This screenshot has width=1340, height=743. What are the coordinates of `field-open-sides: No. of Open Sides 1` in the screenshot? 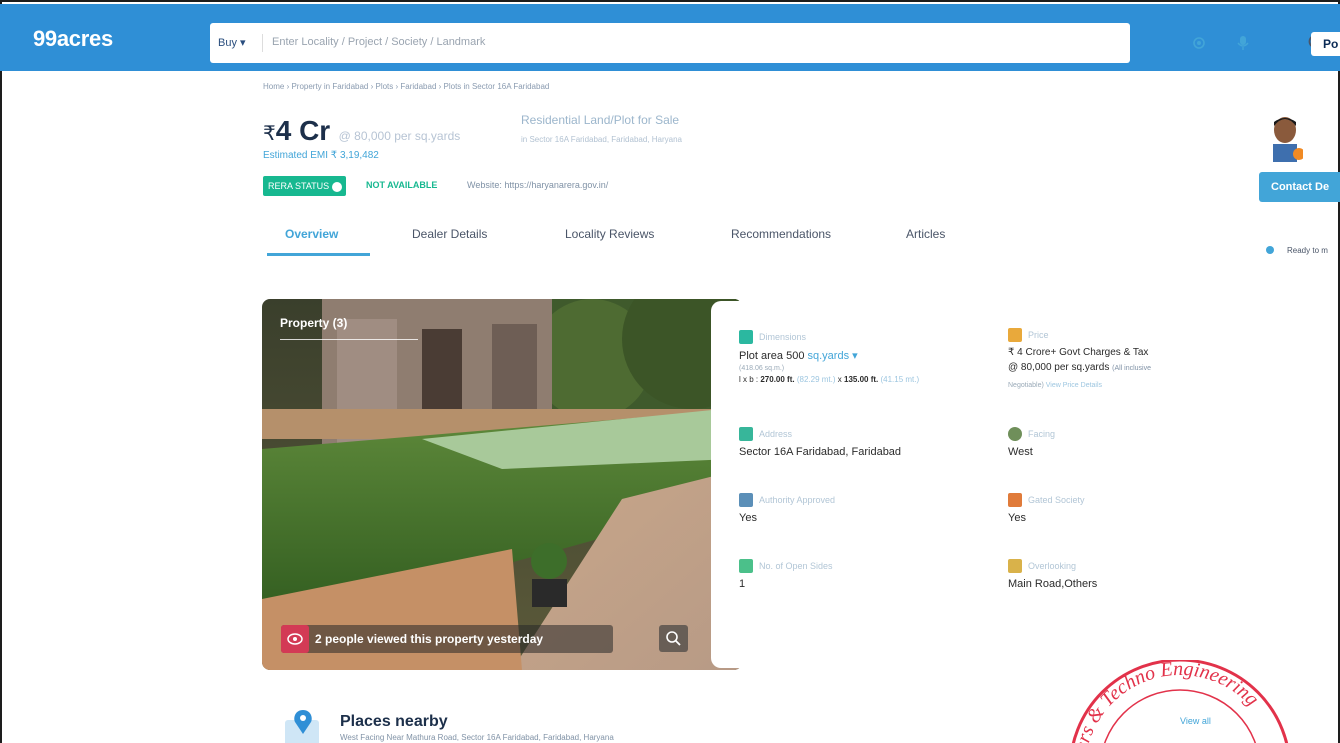 It's located at (869, 579).